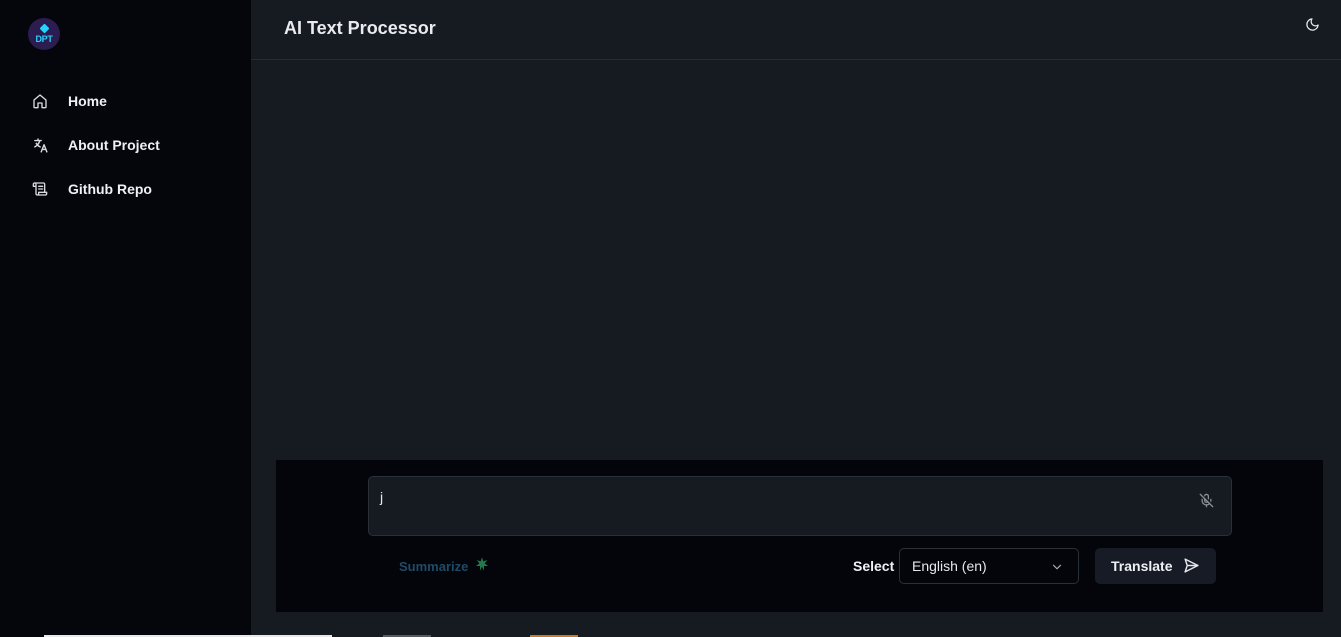  What do you see at coordinates (40, 101) in the screenshot?
I see `home-icon` at bounding box center [40, 101].